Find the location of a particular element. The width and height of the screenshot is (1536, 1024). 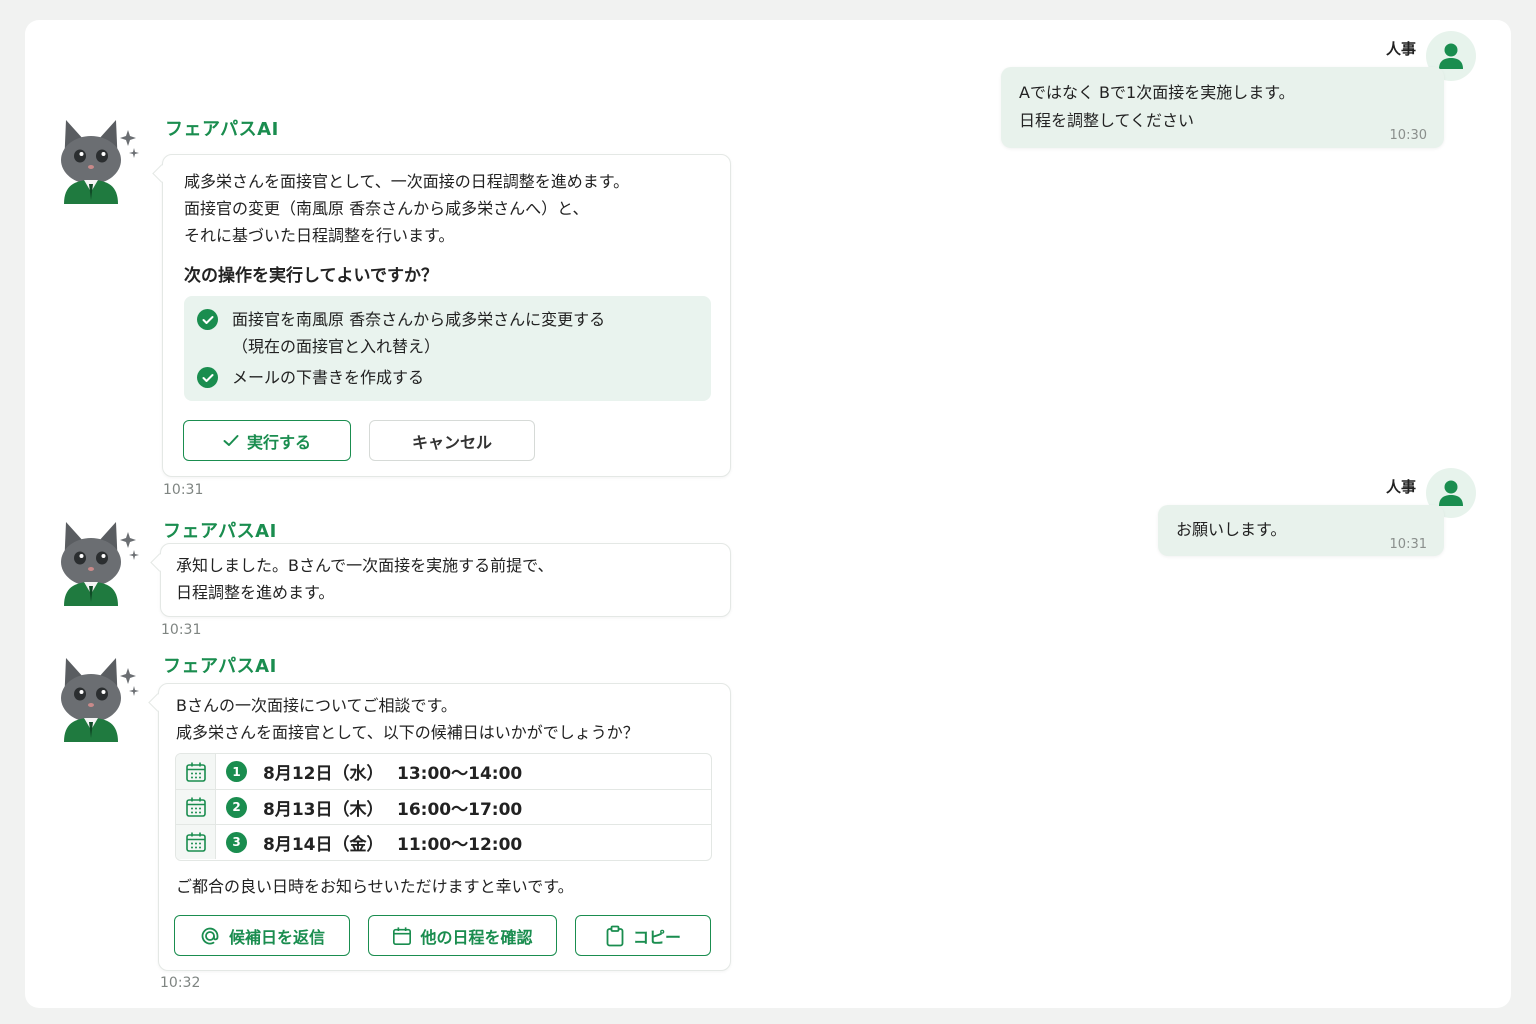

operation-text: 面接官を南風原 香奈さんから咸多栄さんに変更する （現在の面接官と入れ替え） is located at coordinates (419, 333).